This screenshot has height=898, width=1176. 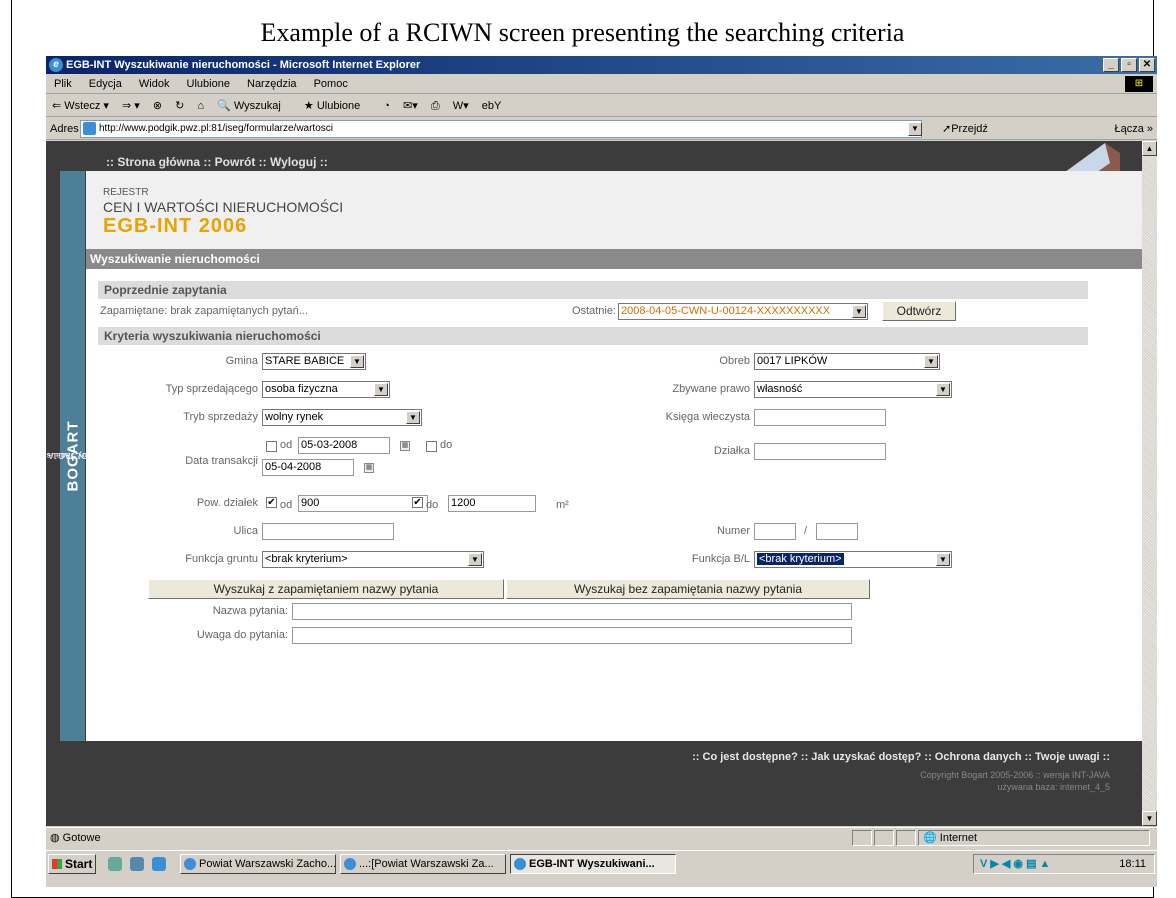 What do you see at coordinates (593, 336) in the screenshot?
I see `criteria-title: Kryteria wyszukiwania nieruchomości` at bounding box center [593, 336].